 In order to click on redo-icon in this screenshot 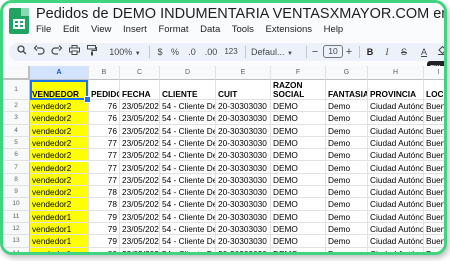, I will do `click(56, 52)`.